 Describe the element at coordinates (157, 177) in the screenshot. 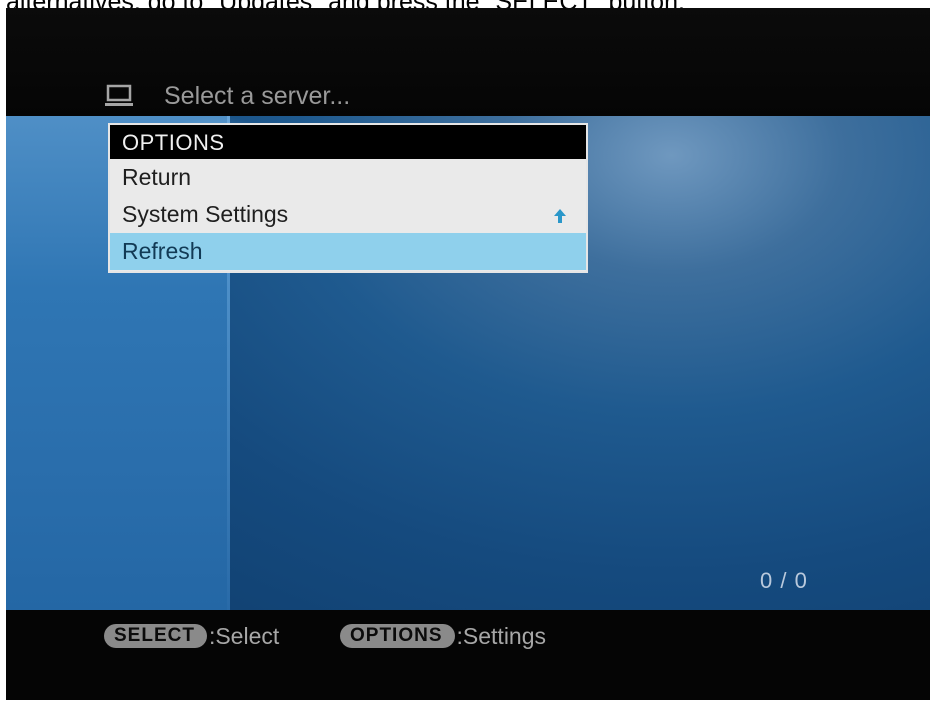

I see `menu-item-label: Return` at that location.